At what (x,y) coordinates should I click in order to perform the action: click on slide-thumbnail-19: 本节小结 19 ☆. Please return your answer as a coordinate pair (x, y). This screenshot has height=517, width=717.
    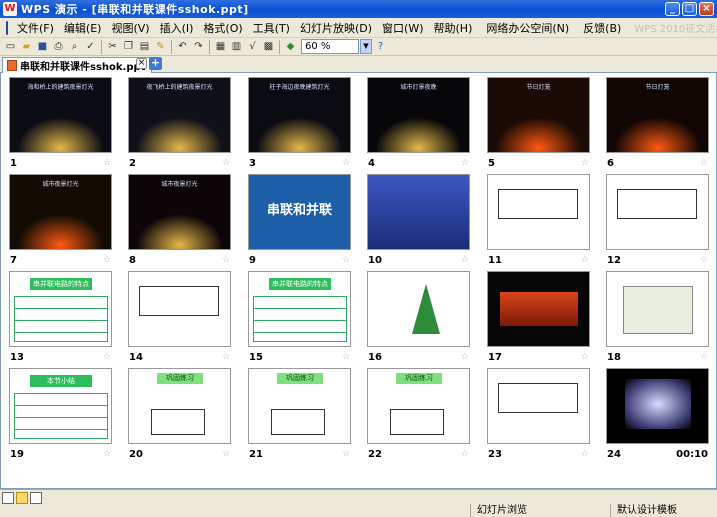
    Looking at the image, I should click on (60, 414).